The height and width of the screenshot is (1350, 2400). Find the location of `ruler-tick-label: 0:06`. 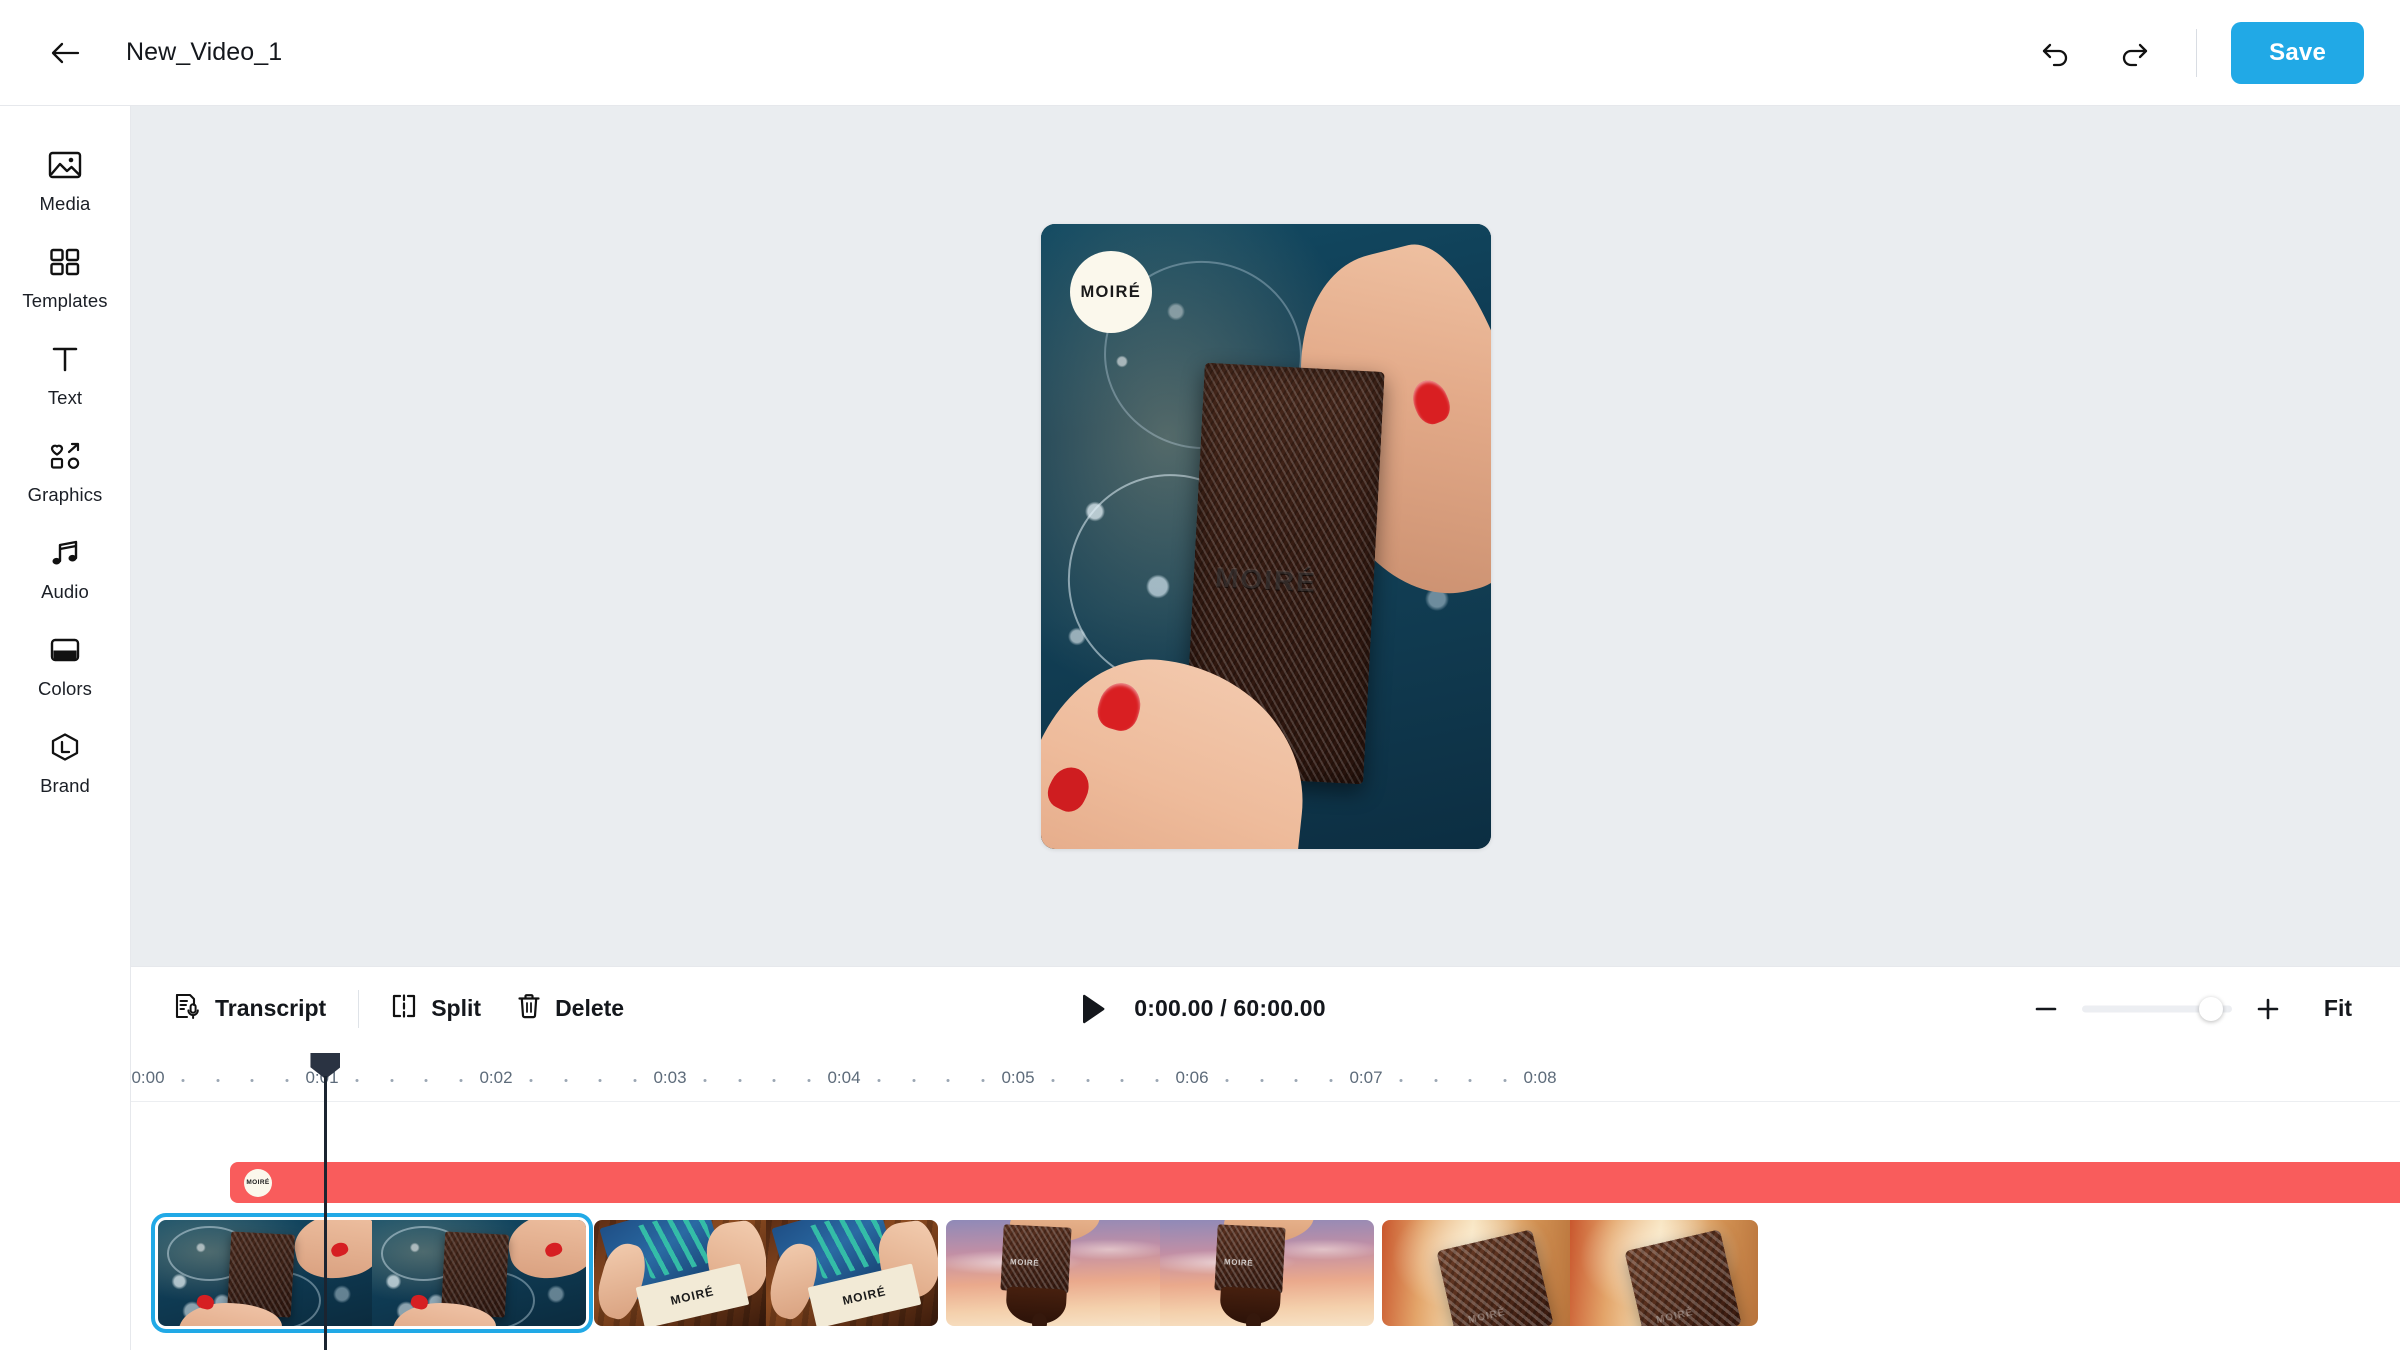

ruler-tick-label: 0:06 is located at coordinates (1192, 1077).